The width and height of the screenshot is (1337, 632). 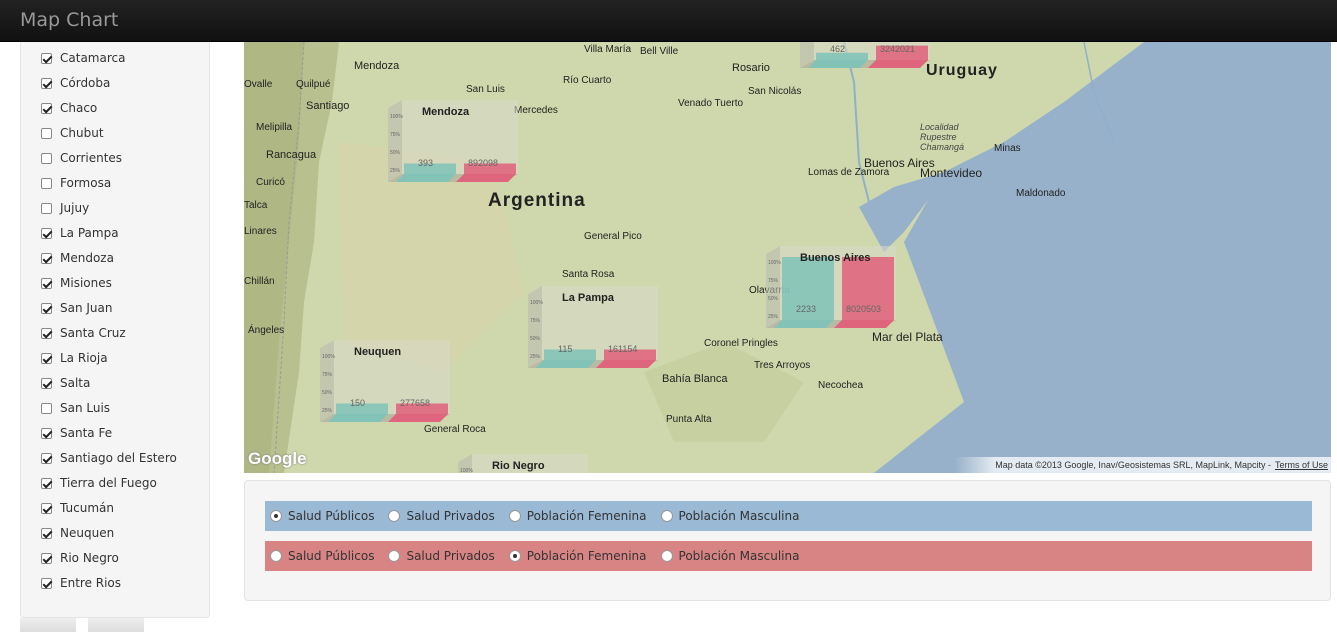 What do you see at coordinates (1301, 465) in the screenshot?
I see `terms-link: Terms of Use` at bounding box center [1301, 465].